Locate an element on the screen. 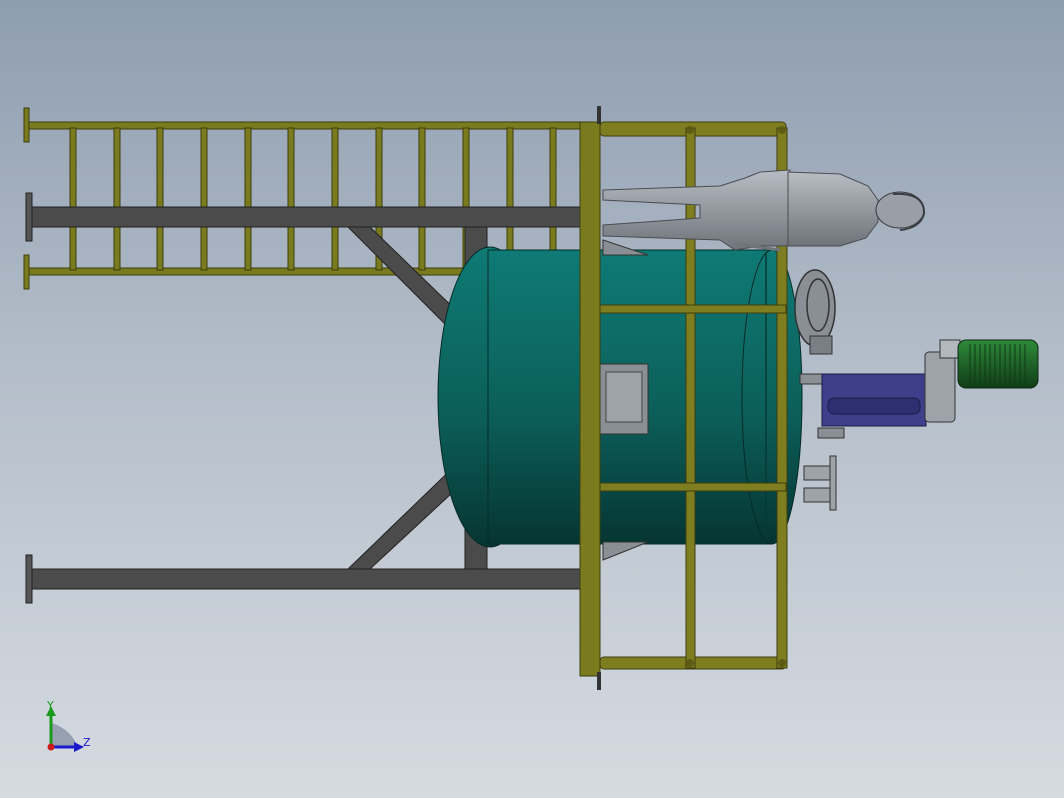  figure-legs is located at coordinates (696, 210).